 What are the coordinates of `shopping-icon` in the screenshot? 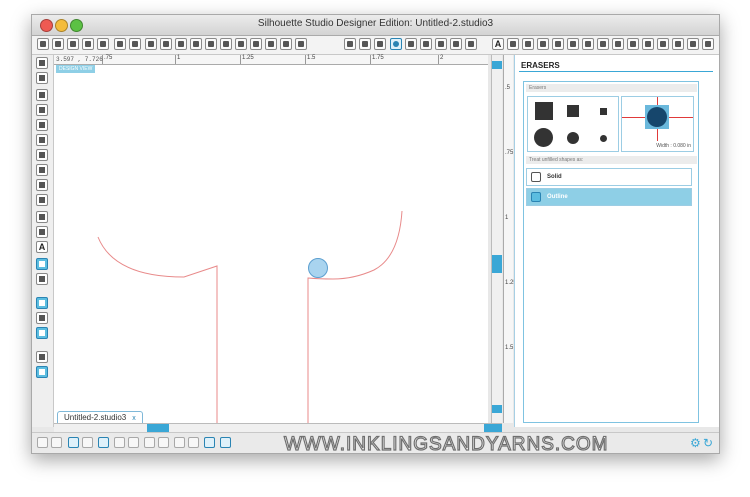 It's located at (708, 44).